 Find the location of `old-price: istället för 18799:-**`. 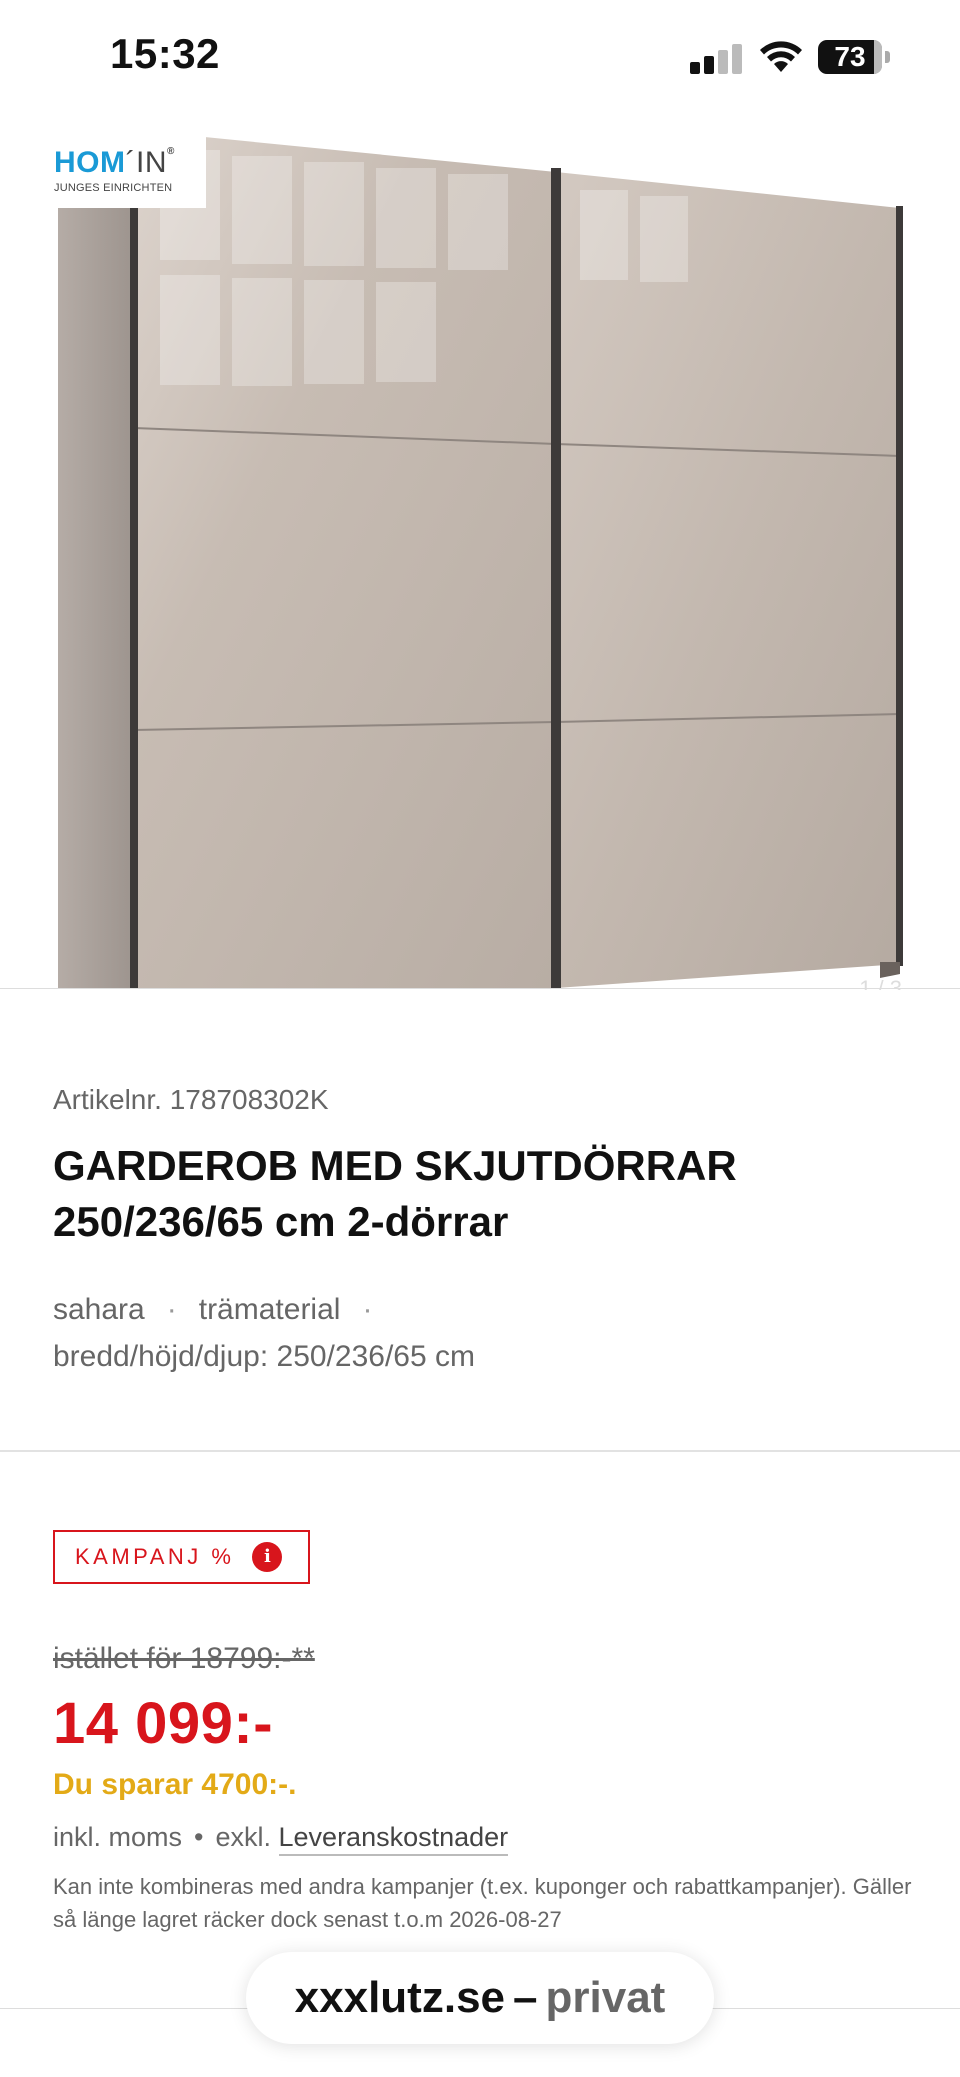

old-price: istället för 18799:-** is located at coordinates (184, 1658).